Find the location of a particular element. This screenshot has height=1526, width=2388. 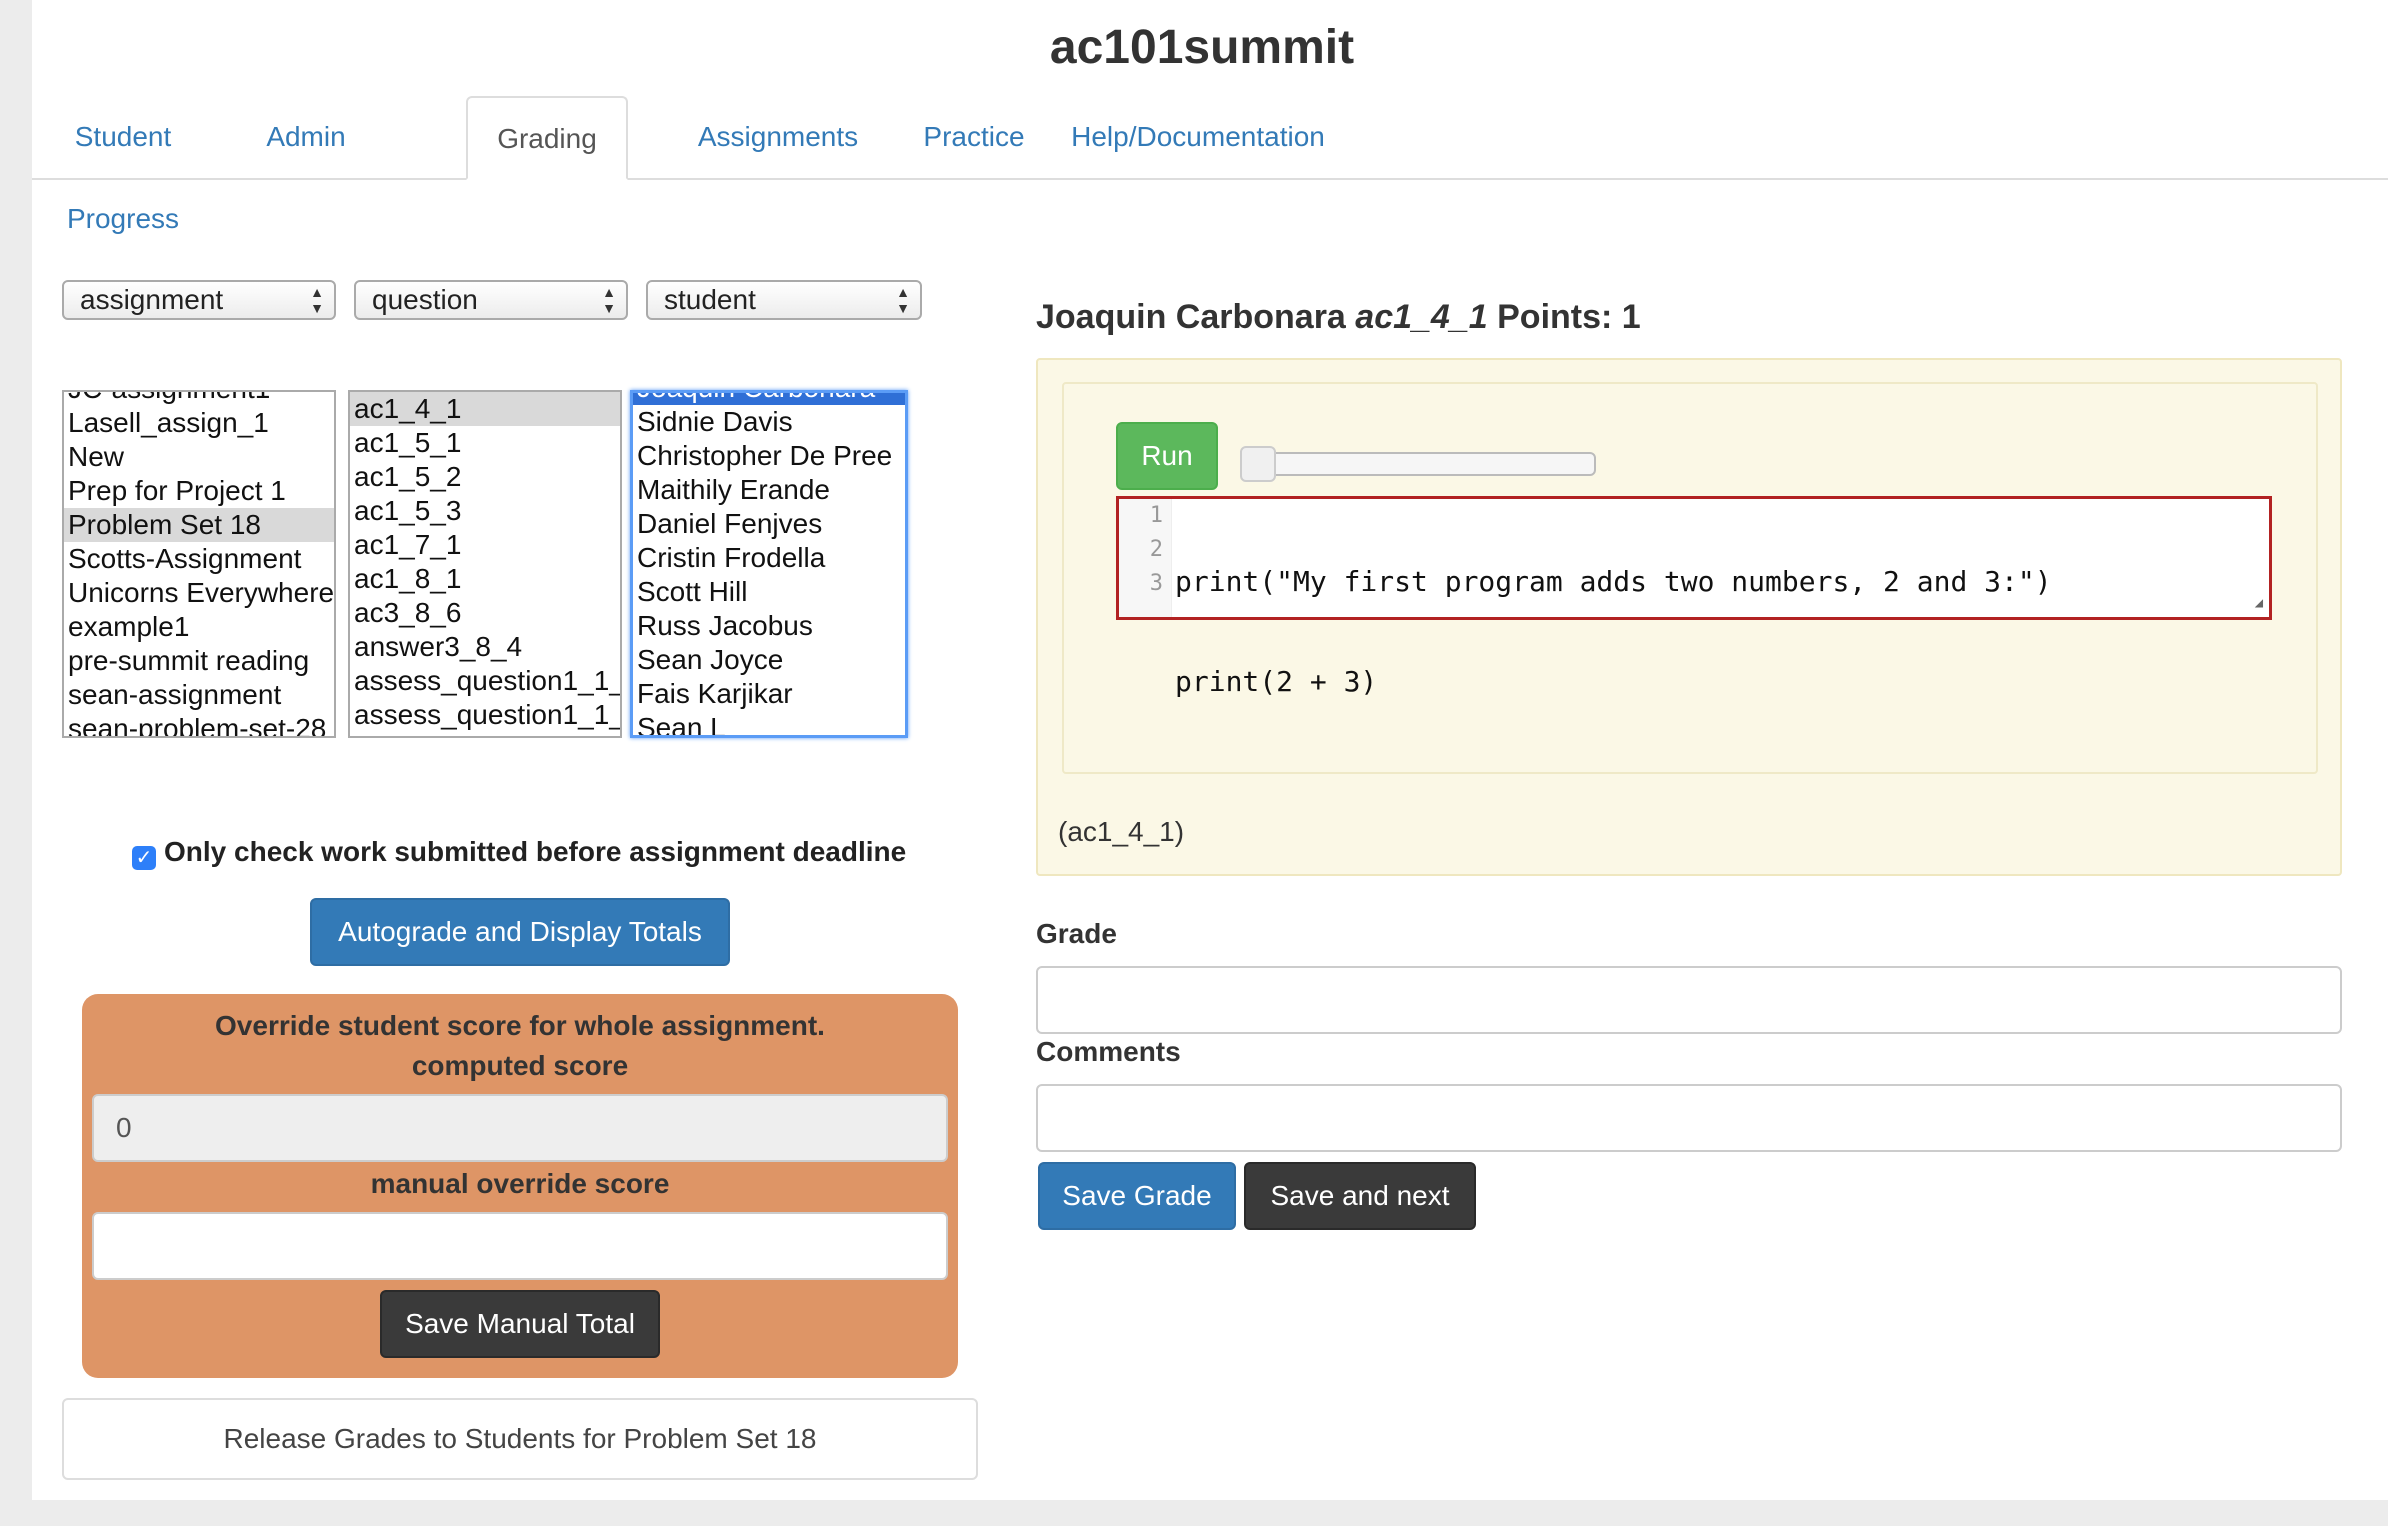

list-item-selected: ac1_4_1 is located at coordinates (485, 409).